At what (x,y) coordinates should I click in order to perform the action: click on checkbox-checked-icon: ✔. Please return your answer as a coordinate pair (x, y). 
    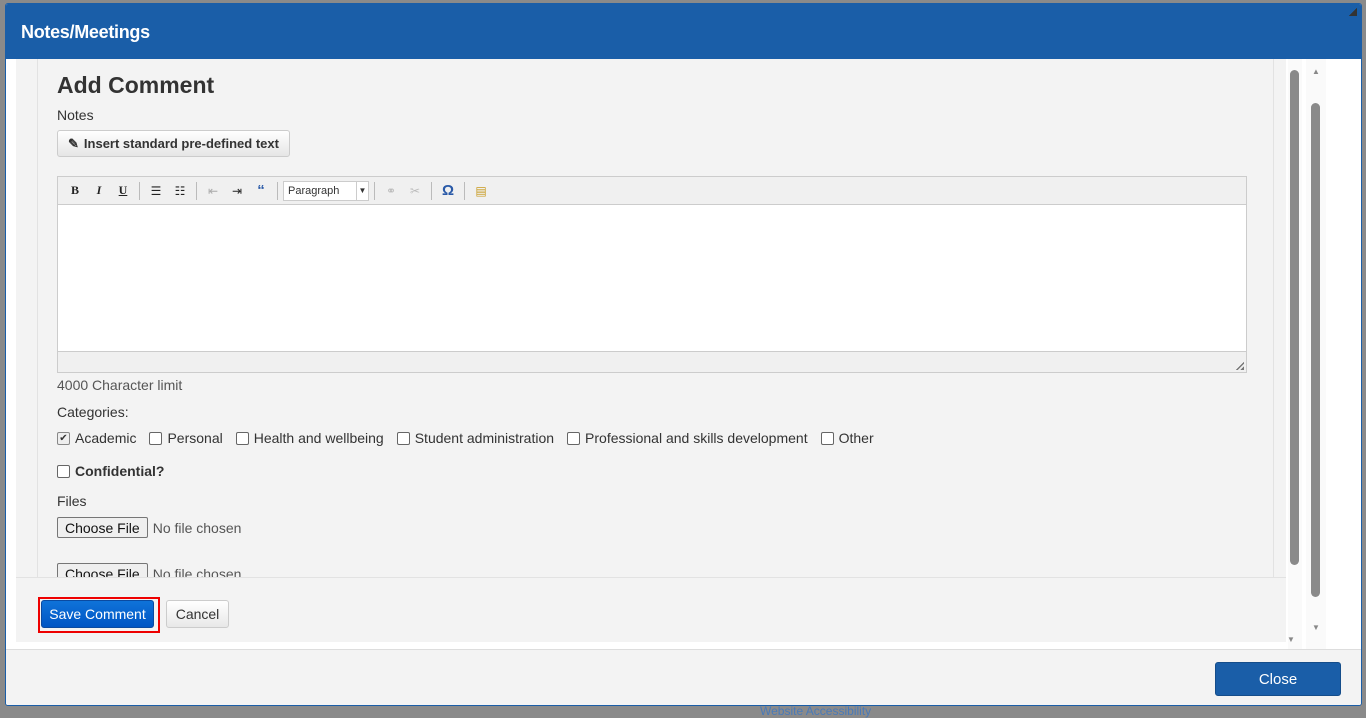
    Looking at the image, I should click on (63, 438).